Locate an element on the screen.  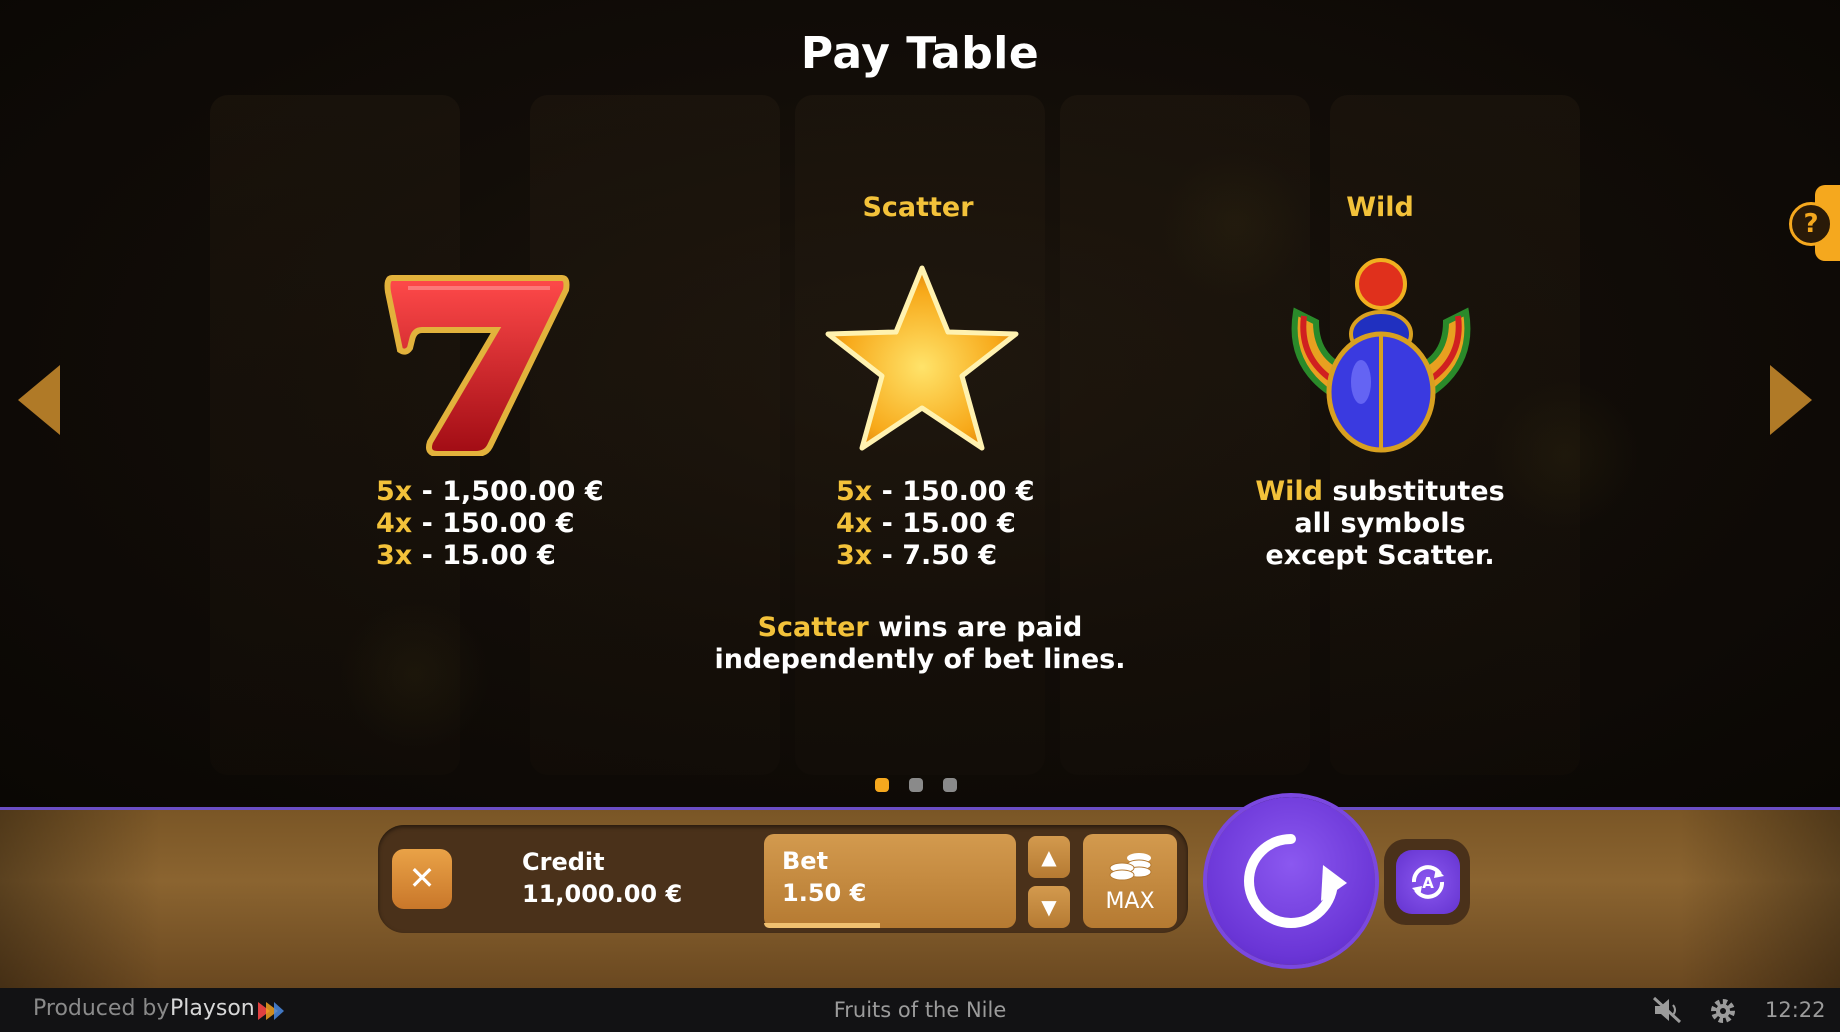
svg-text: A is located at coordinates (1428, 883).